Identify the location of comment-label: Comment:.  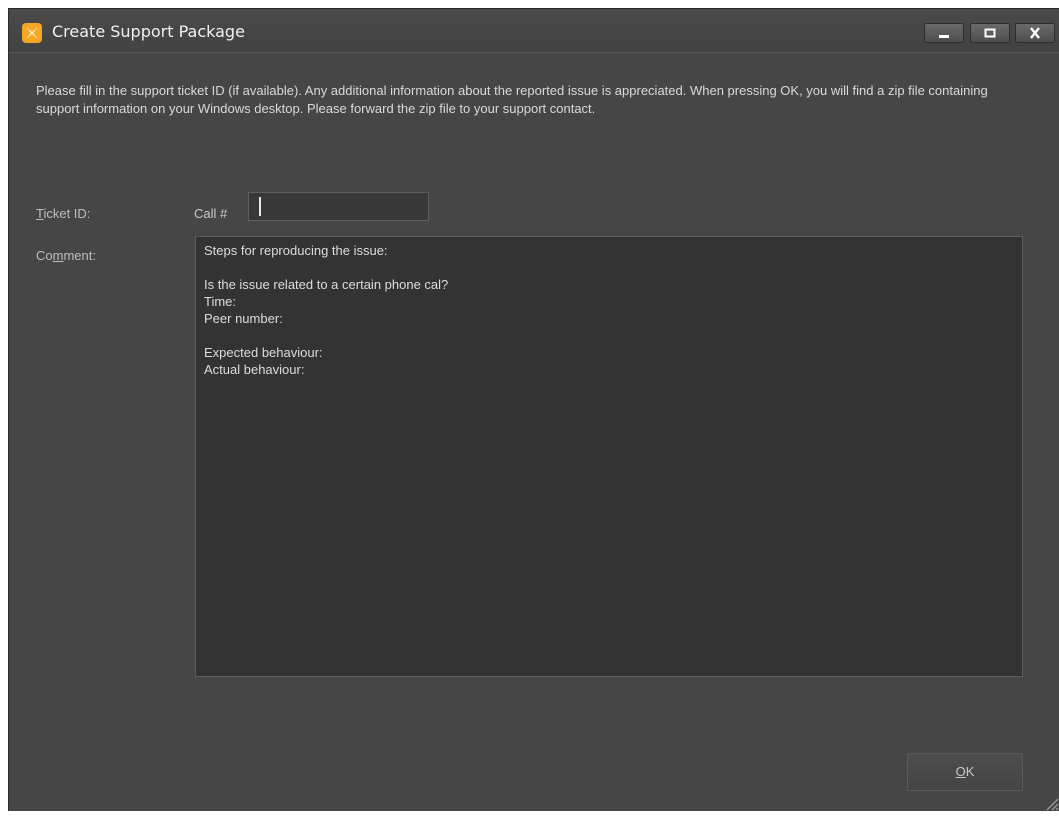
(66, 255).